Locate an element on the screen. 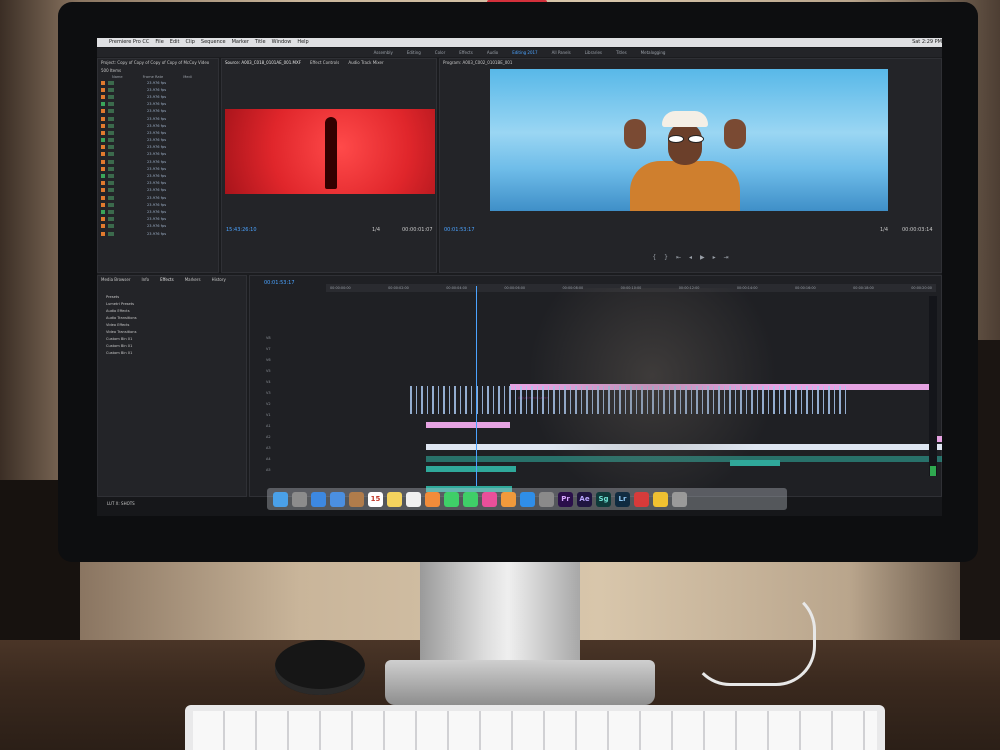  track-label: A3 is located at coordinates (268, 448).